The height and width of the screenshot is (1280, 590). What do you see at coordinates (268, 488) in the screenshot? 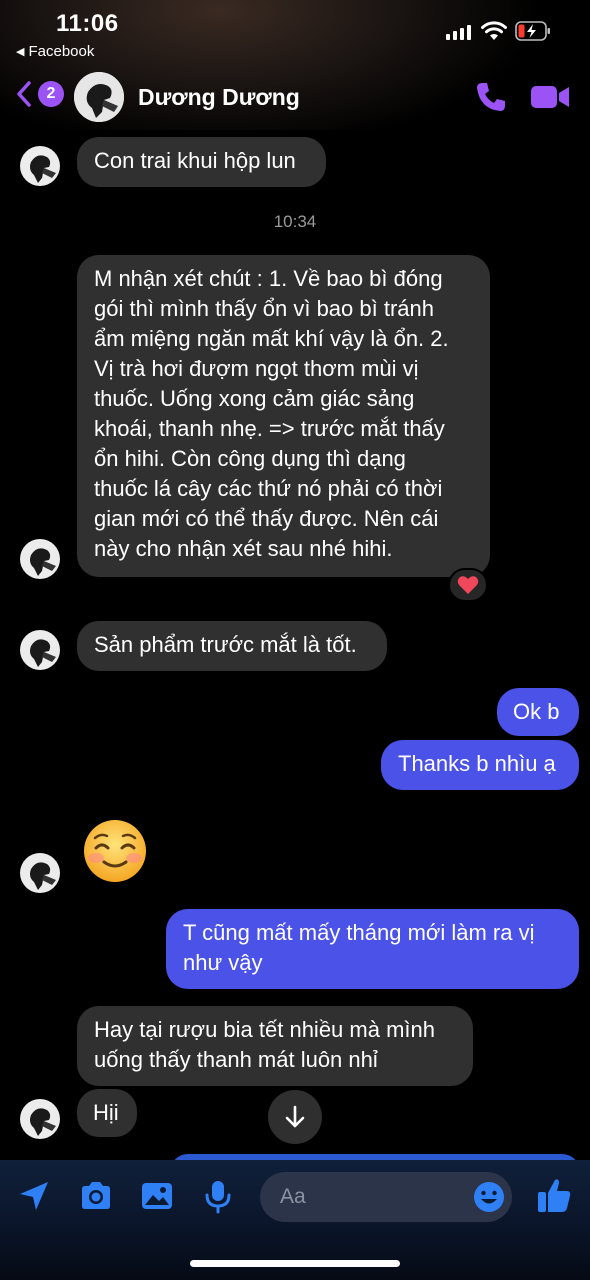
I see `message-line: thuốc lá cây các thứ nó phải có thời` at bounding box center [268, 488].